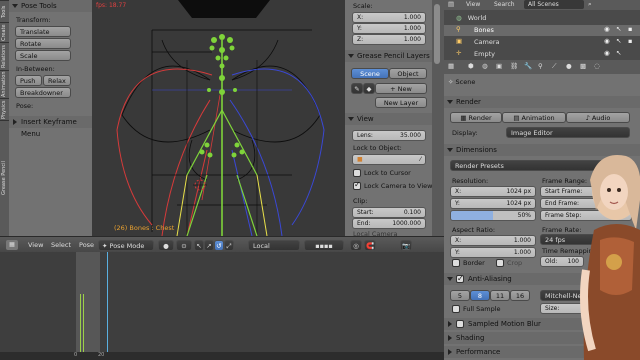 This screenshot has width=640, height=360. Describe the element at coordinates (389, 135) in the screenshot. I see `lens-field: Lens: 35.000` at that location.